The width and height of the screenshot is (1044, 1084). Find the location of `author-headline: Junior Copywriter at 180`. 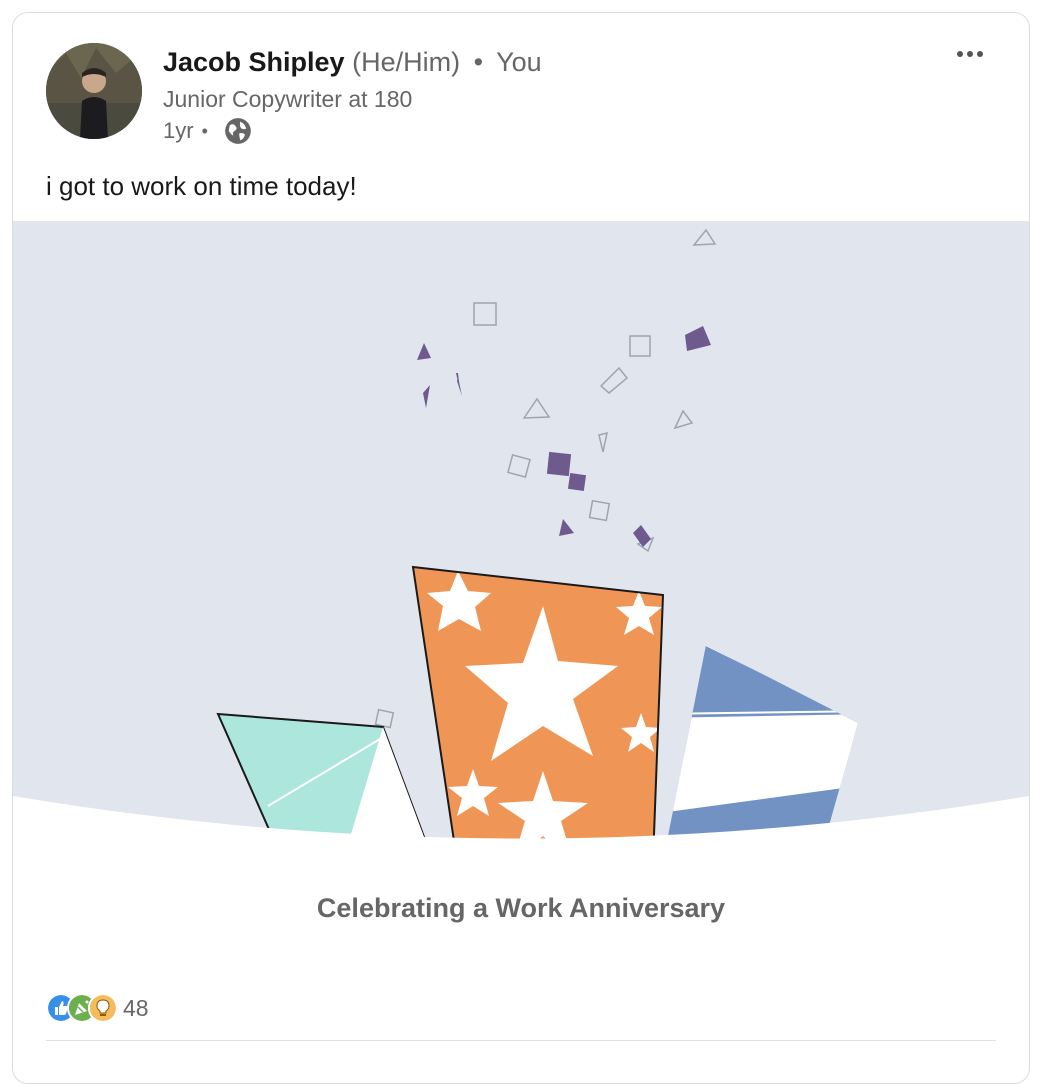

author-headline: Junior Copywriter at 180 is located at coordinates (288, 99).